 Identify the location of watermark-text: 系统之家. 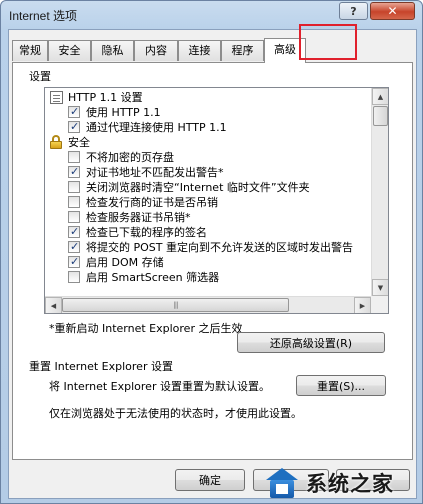
(350, 484).